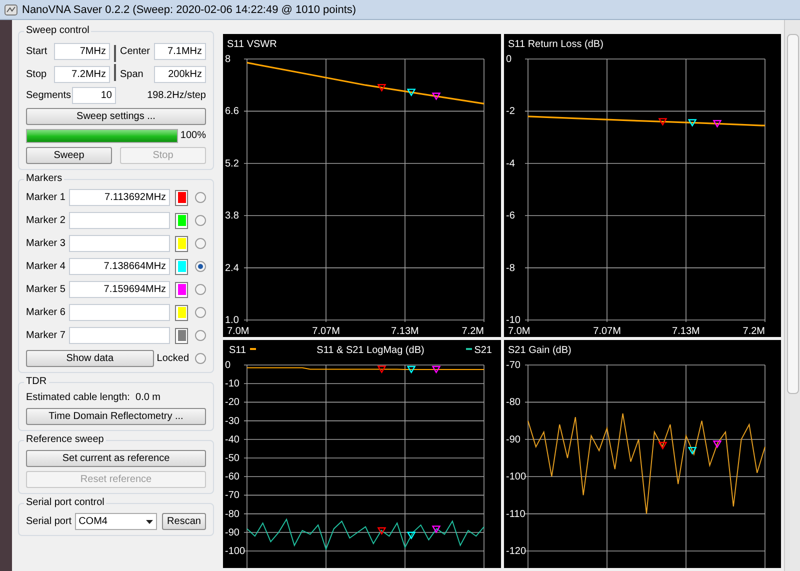 The width and height of the screenshot is (800, 571). I want to click on caret-icon, so click(149, 522).